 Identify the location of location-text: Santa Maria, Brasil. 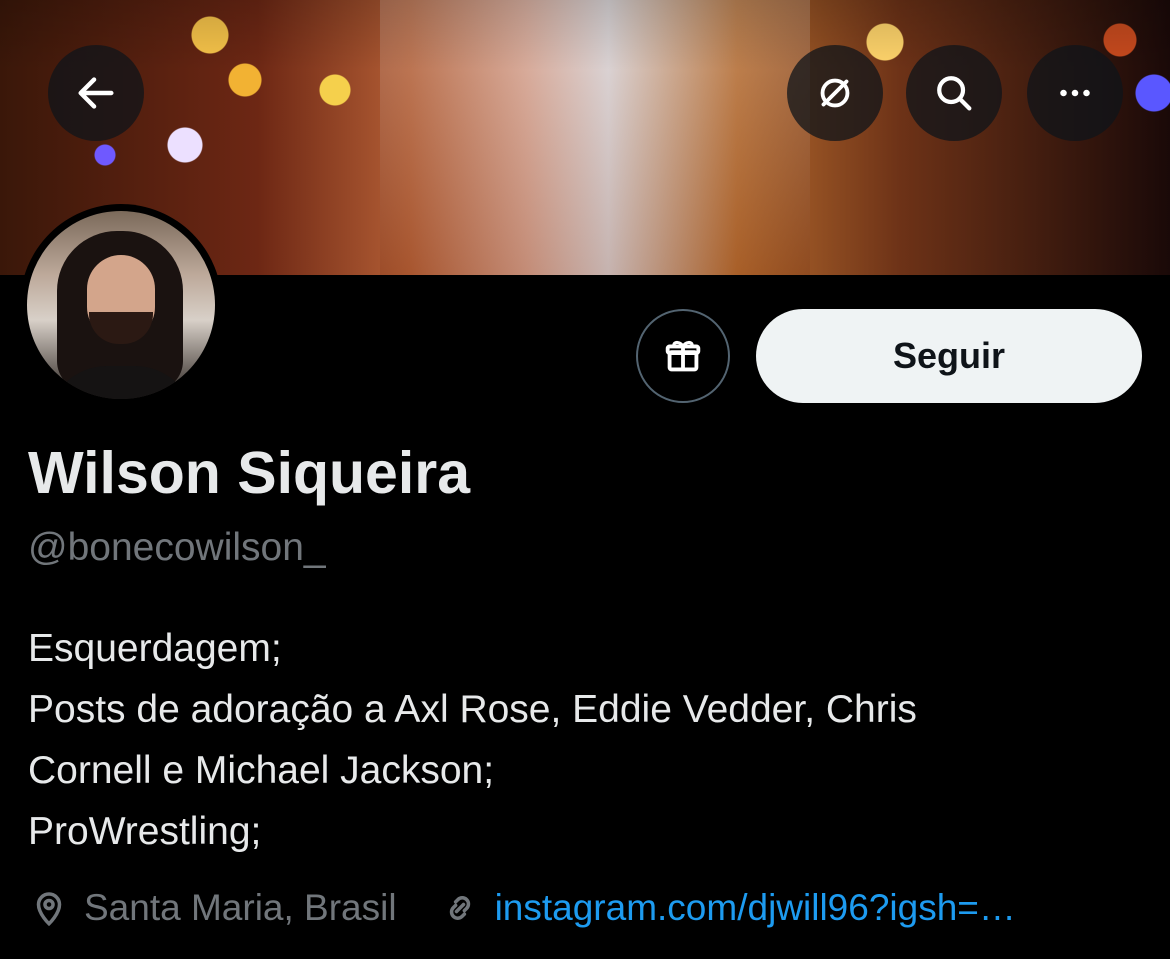
(240, 907).